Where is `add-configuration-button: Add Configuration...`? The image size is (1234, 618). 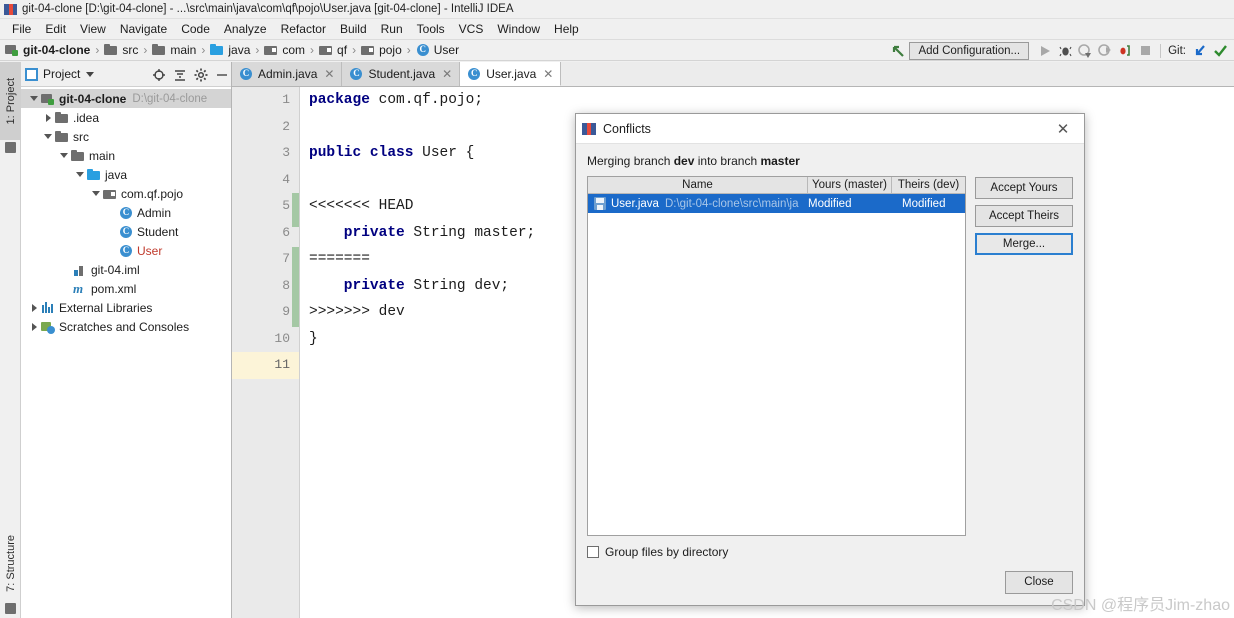
add-configuration-button: Add Configuration... is located at coordinates (969, 50).